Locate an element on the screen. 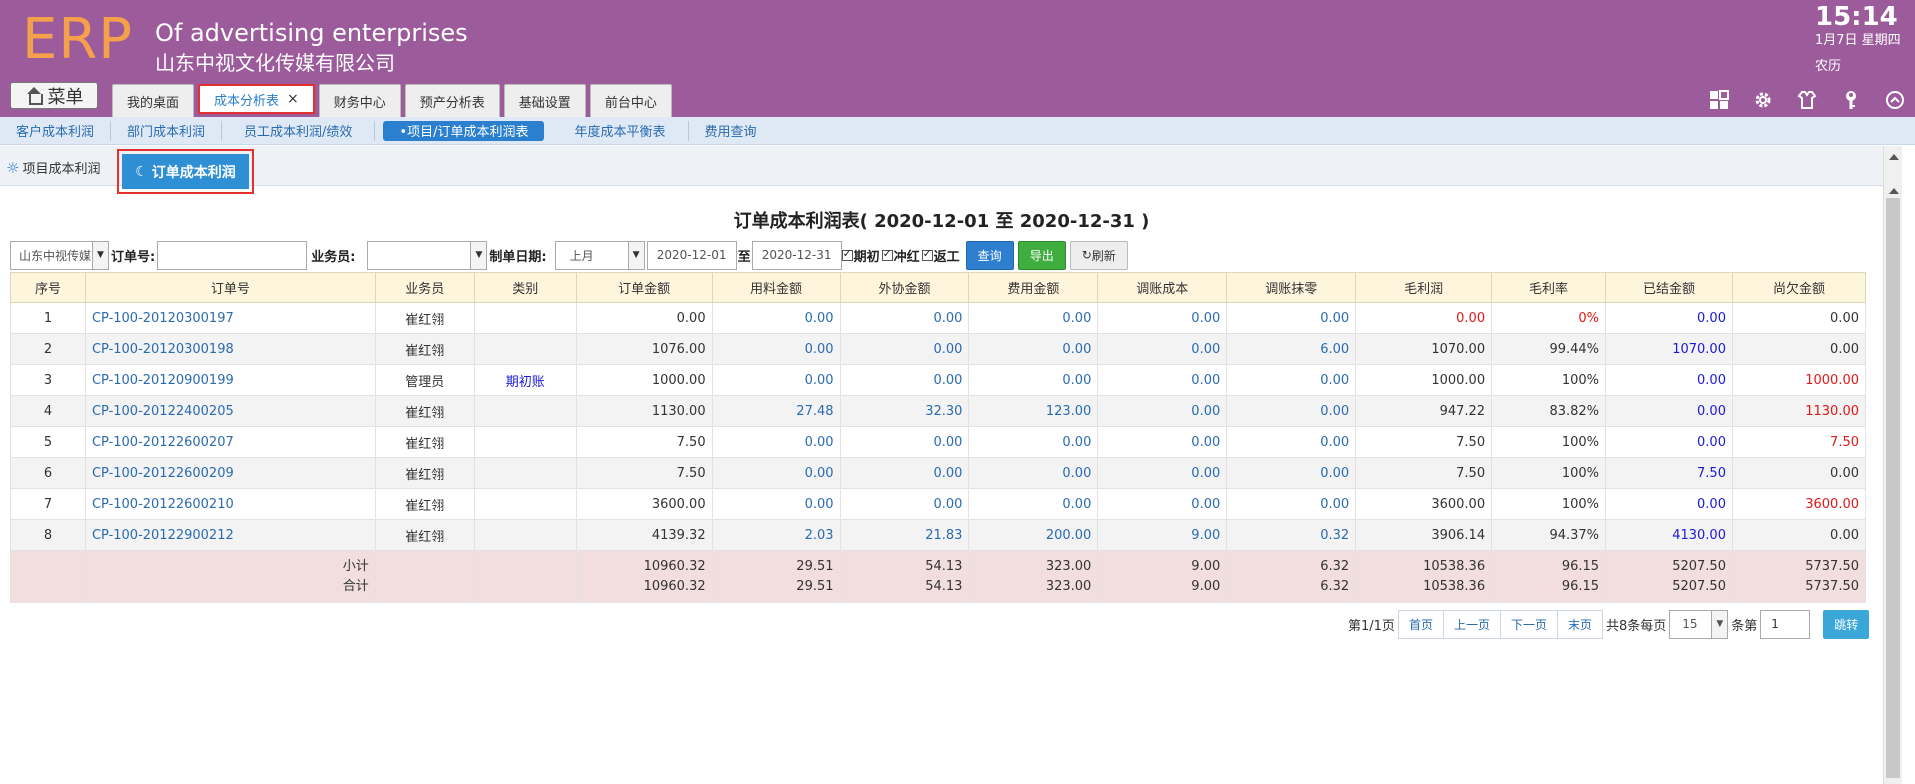 The height and width of the screenshot is (784, 1915). total-value: 29.51 is located at coordinates (815, 586).